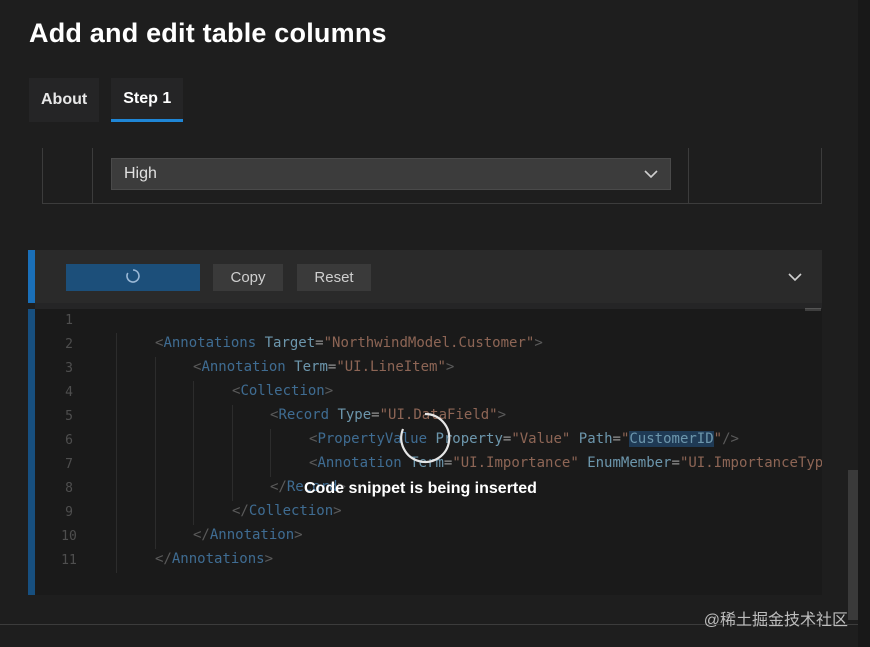 Image resolution: width=870 pixels, height=647 pixels. What do you see at coordinates (853, 545) in the screenshot?
I see `page-scrollbar` at bounding box center [853, 545].